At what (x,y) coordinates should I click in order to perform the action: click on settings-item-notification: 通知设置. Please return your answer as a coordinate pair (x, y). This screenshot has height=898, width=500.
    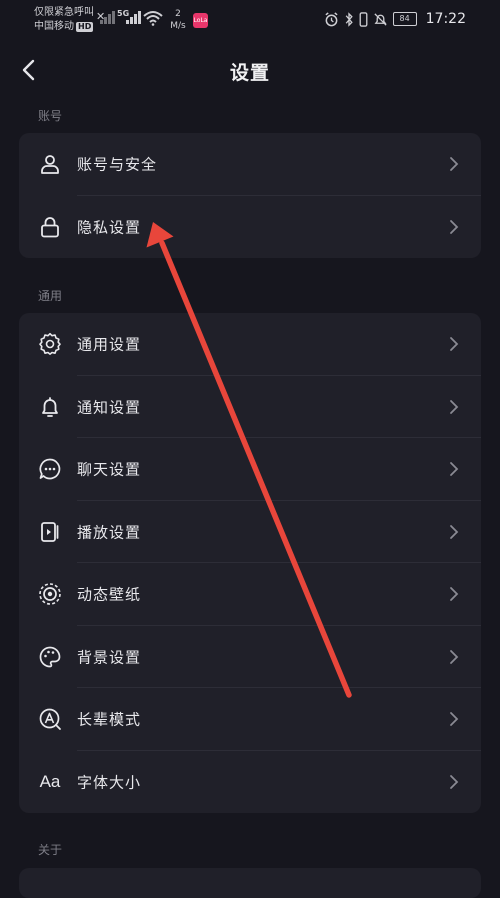
    Looking at the image, I should click on (250, 407).